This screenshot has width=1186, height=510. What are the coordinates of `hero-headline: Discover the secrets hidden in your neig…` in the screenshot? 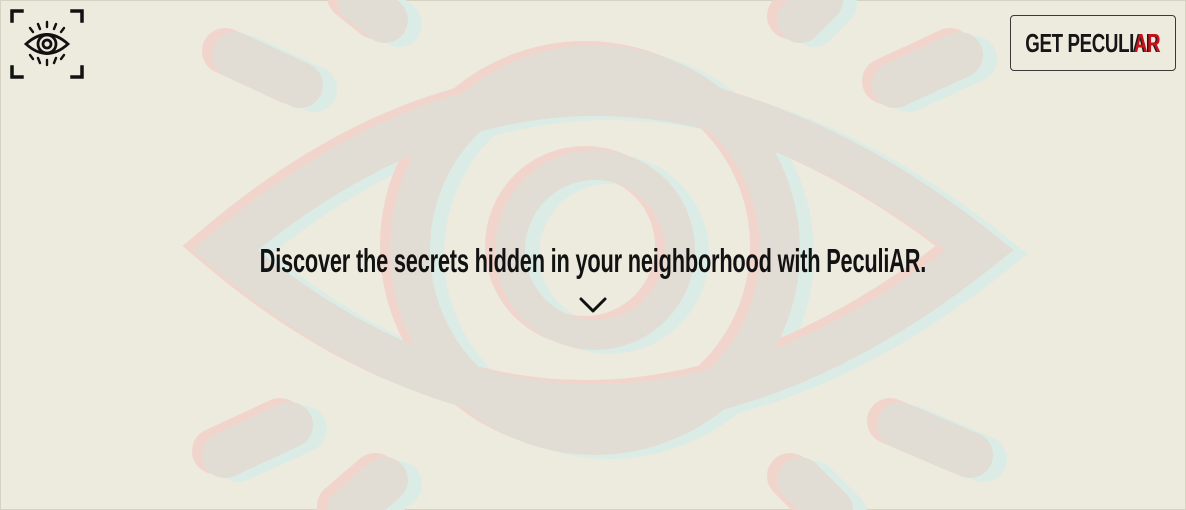 It's located at (593, 260).